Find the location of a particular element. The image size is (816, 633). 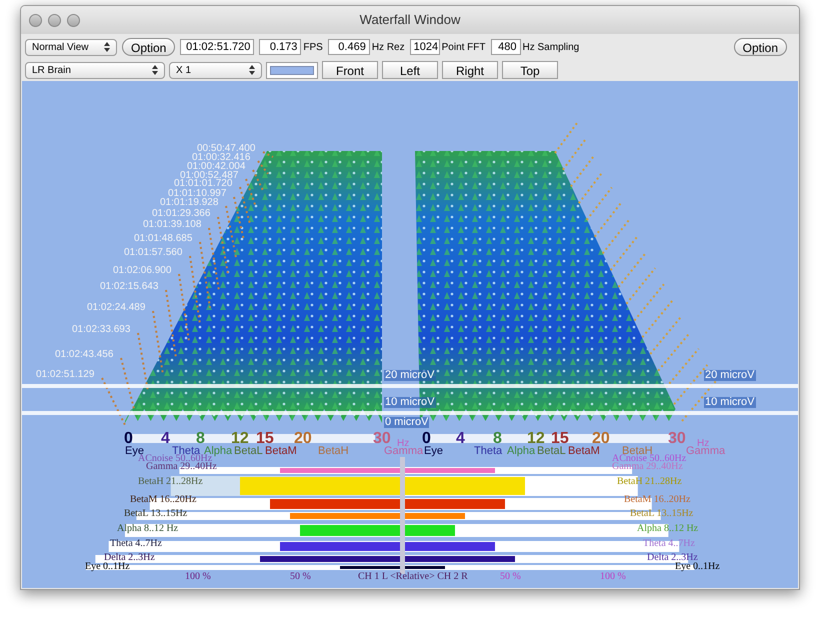

tick-label: 0 is located at coordinates (128, 439).